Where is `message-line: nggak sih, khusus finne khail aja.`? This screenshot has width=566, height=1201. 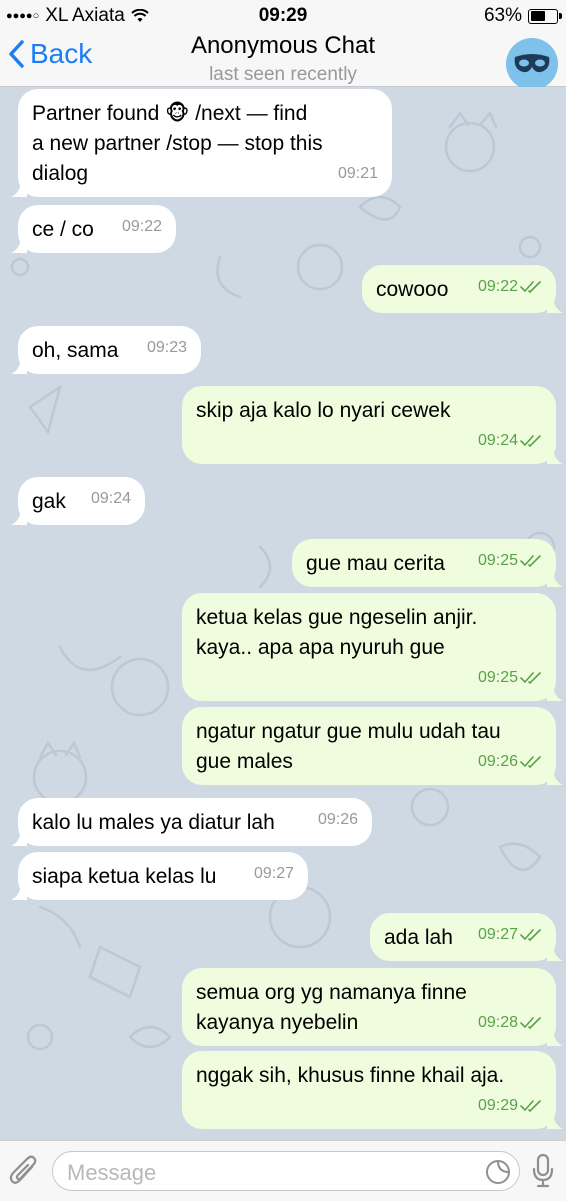 message-line: nggak sih, khusus finne khail aja. is located at coordinates (350, 1075).